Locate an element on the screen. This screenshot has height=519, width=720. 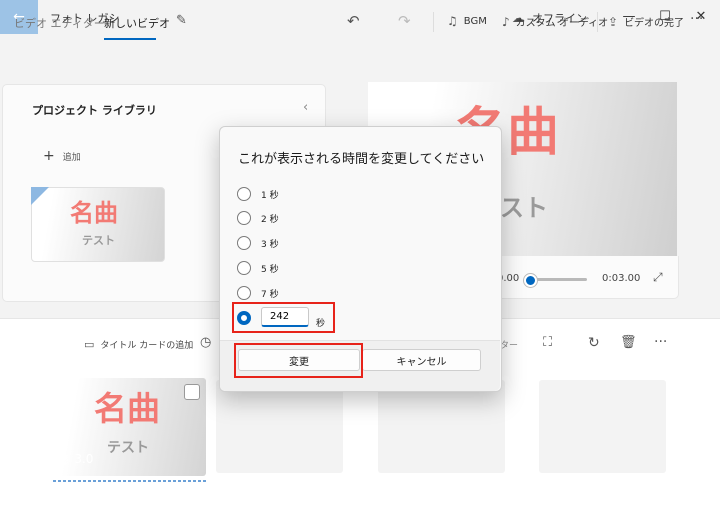
clip-duration-badge: ▨ 3.0 is located at coordinates (75, 459).